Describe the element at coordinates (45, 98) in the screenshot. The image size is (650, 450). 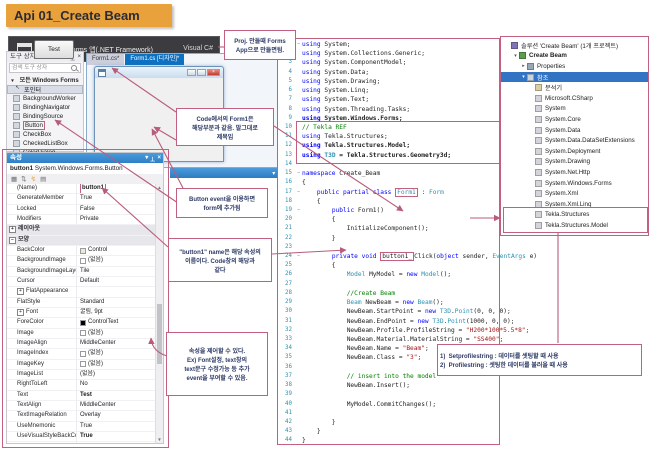
I see `toolbox-item: BackgroundWorker` at that location.